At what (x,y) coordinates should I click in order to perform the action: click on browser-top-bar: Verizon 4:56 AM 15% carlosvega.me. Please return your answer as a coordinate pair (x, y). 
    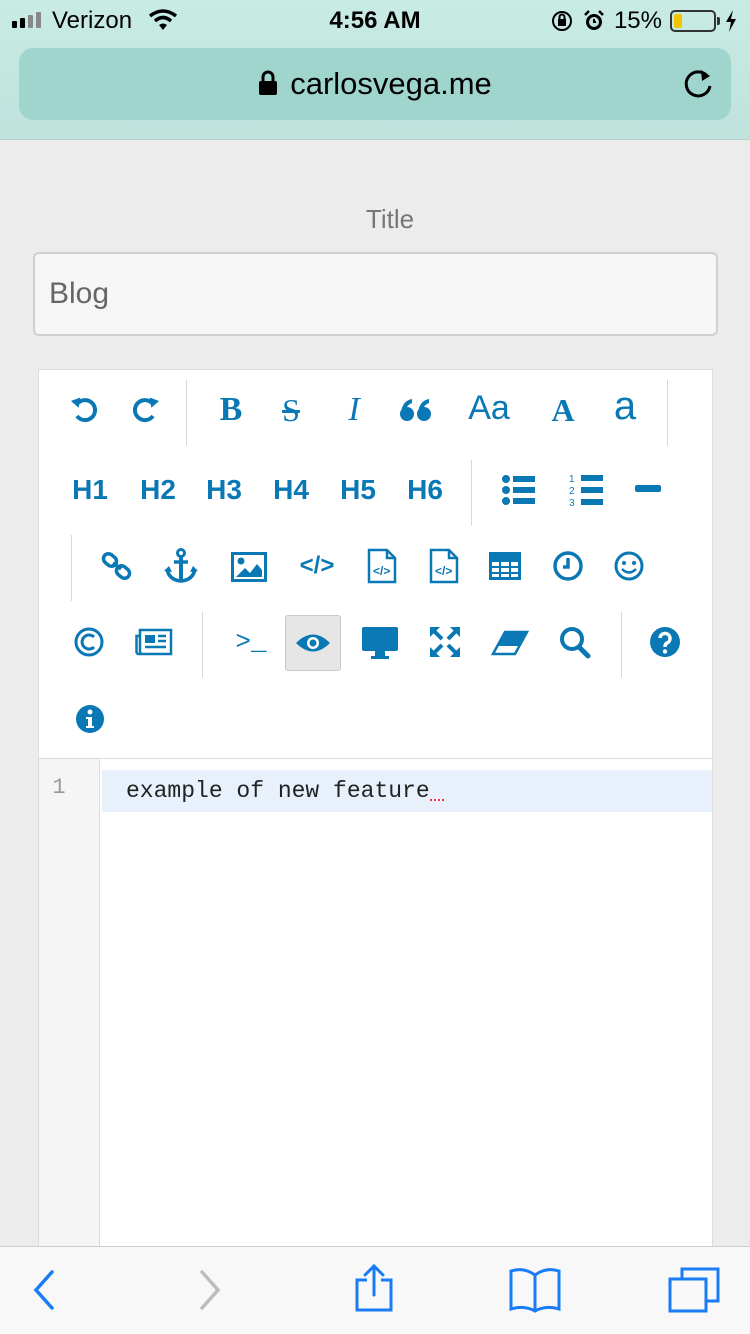
    Looking at the image, I should click on (375, 70).